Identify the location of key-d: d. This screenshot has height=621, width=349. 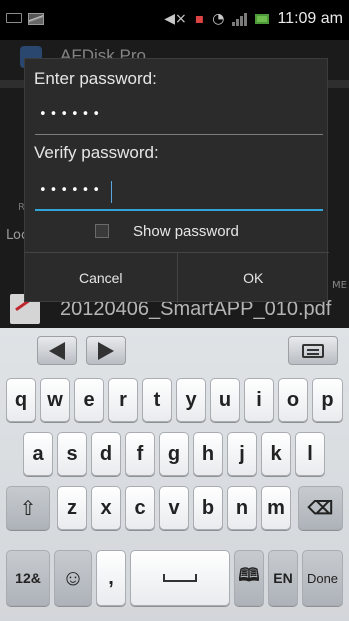
(106, 454).